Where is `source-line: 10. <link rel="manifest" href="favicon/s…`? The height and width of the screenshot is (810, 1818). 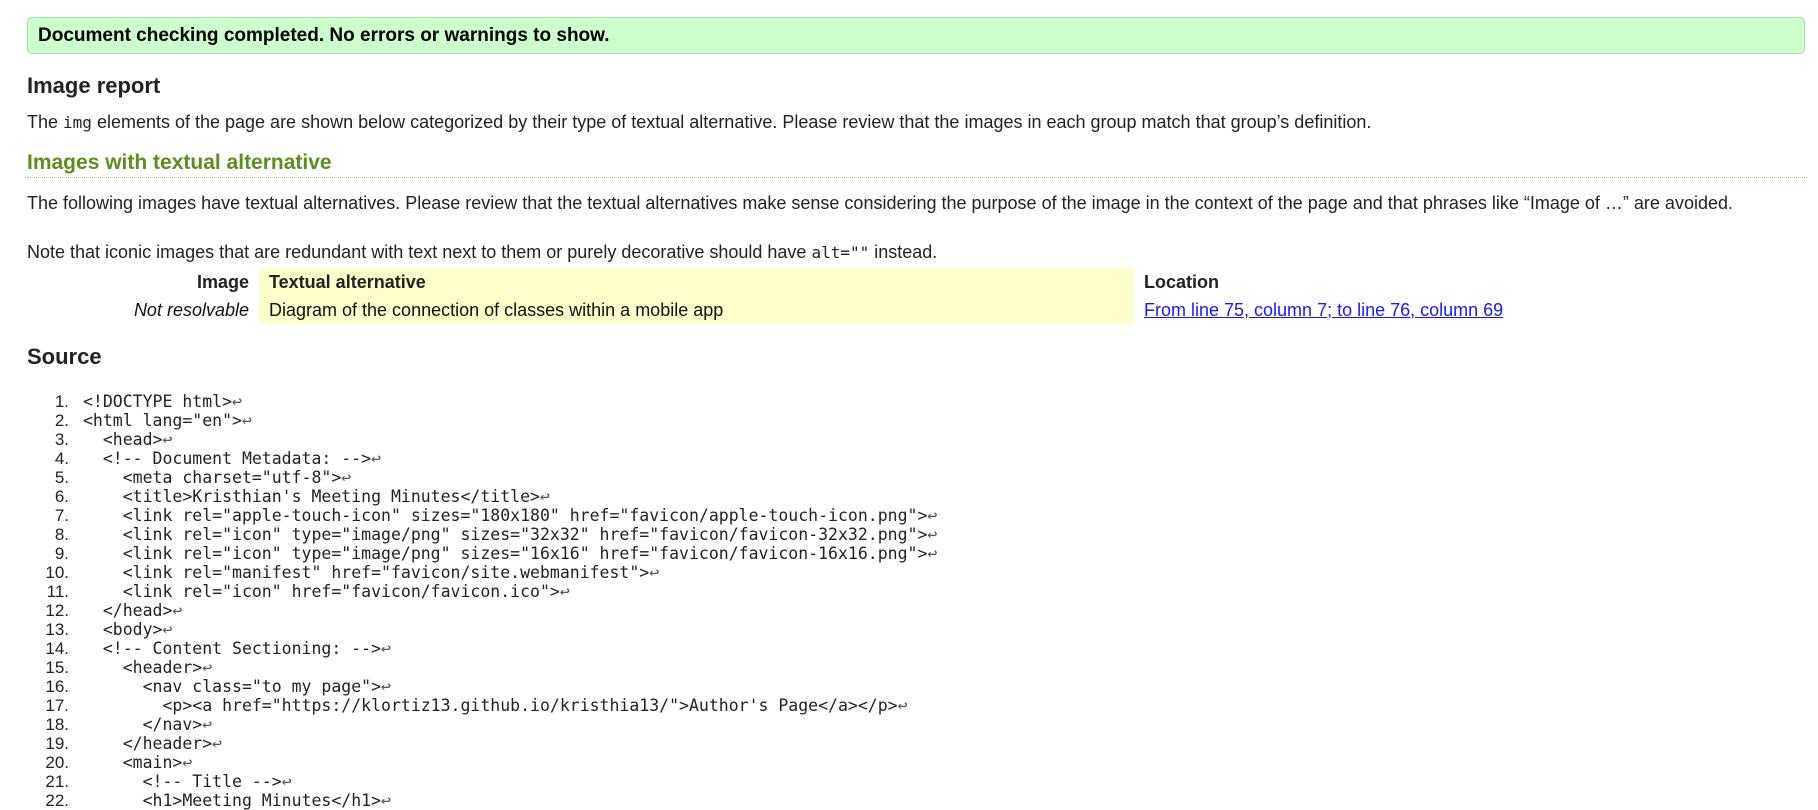 source-line: 10. <link rel="manifest" href="favicon/s… is located at coordinates (491, 572).